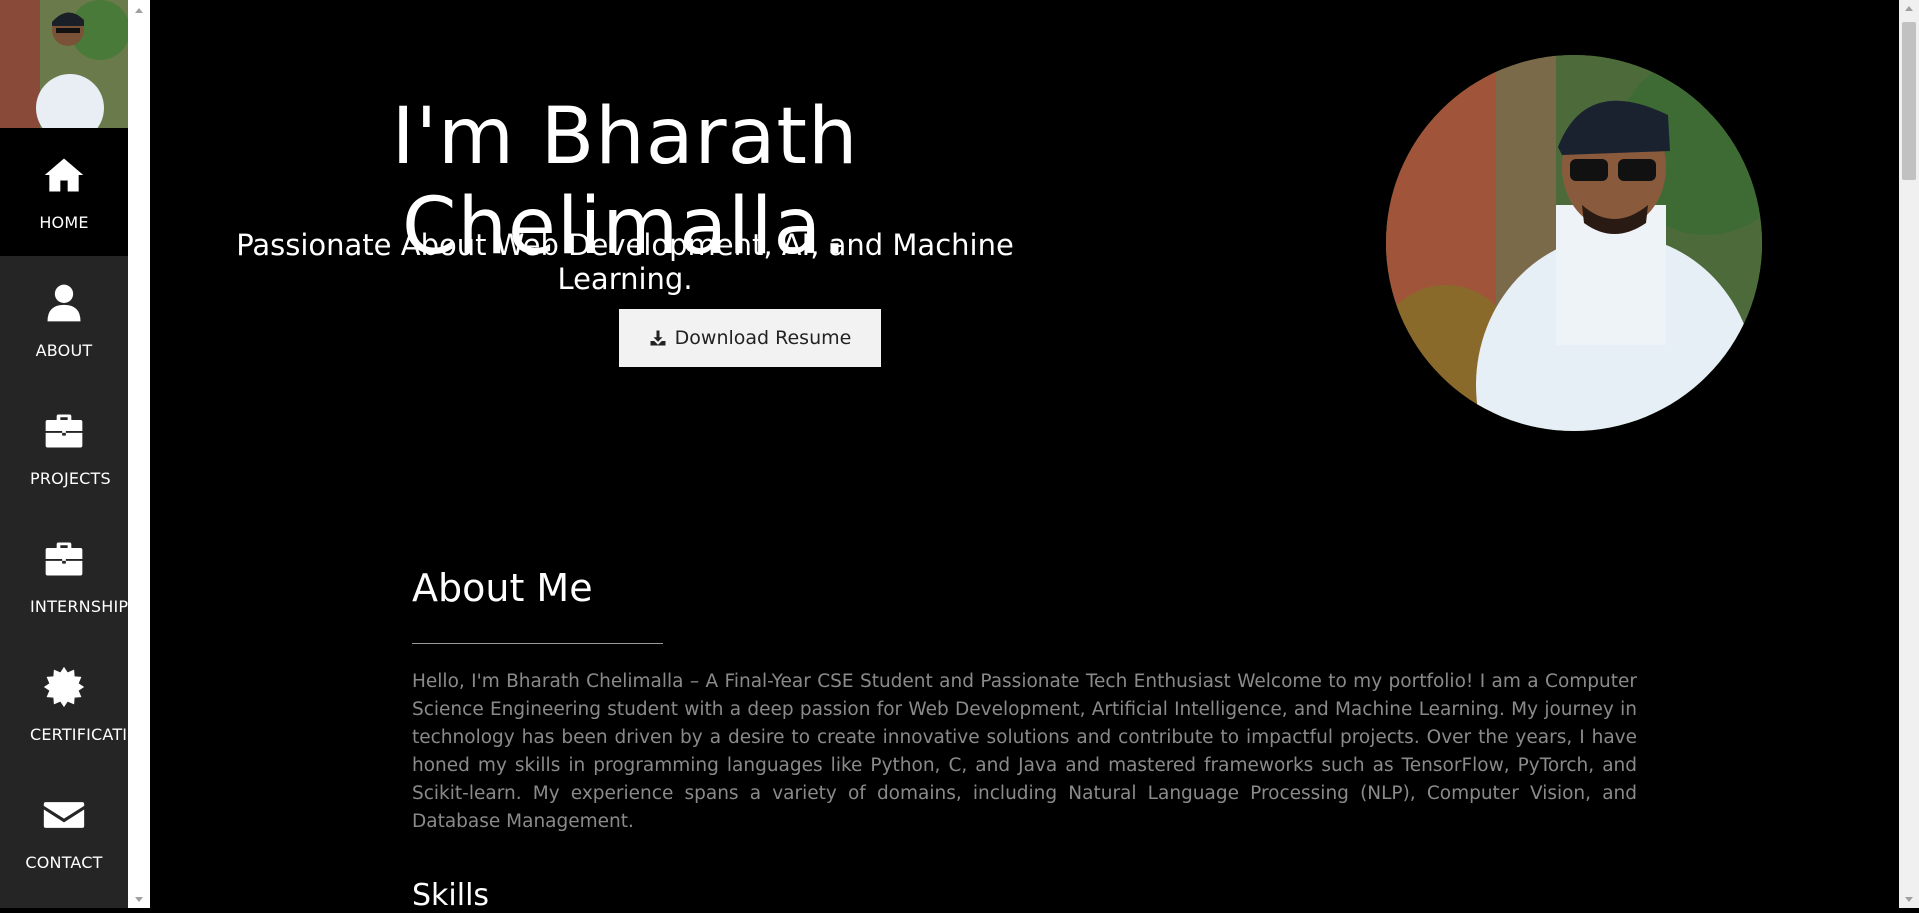 Image resolution: width=1919 pixels, height=913 pixels. What do you see at coordinates (64, 192) in the screenshot?
I see `nav-home: HOME` at bounding box center [64, 192].